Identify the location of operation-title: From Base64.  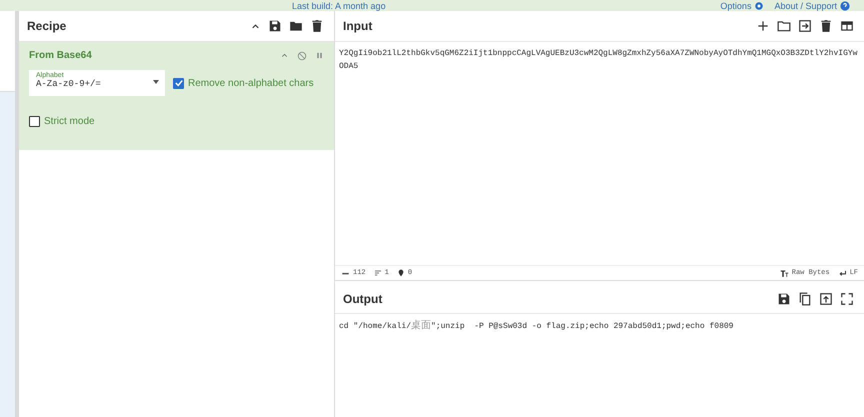
(60, 55).